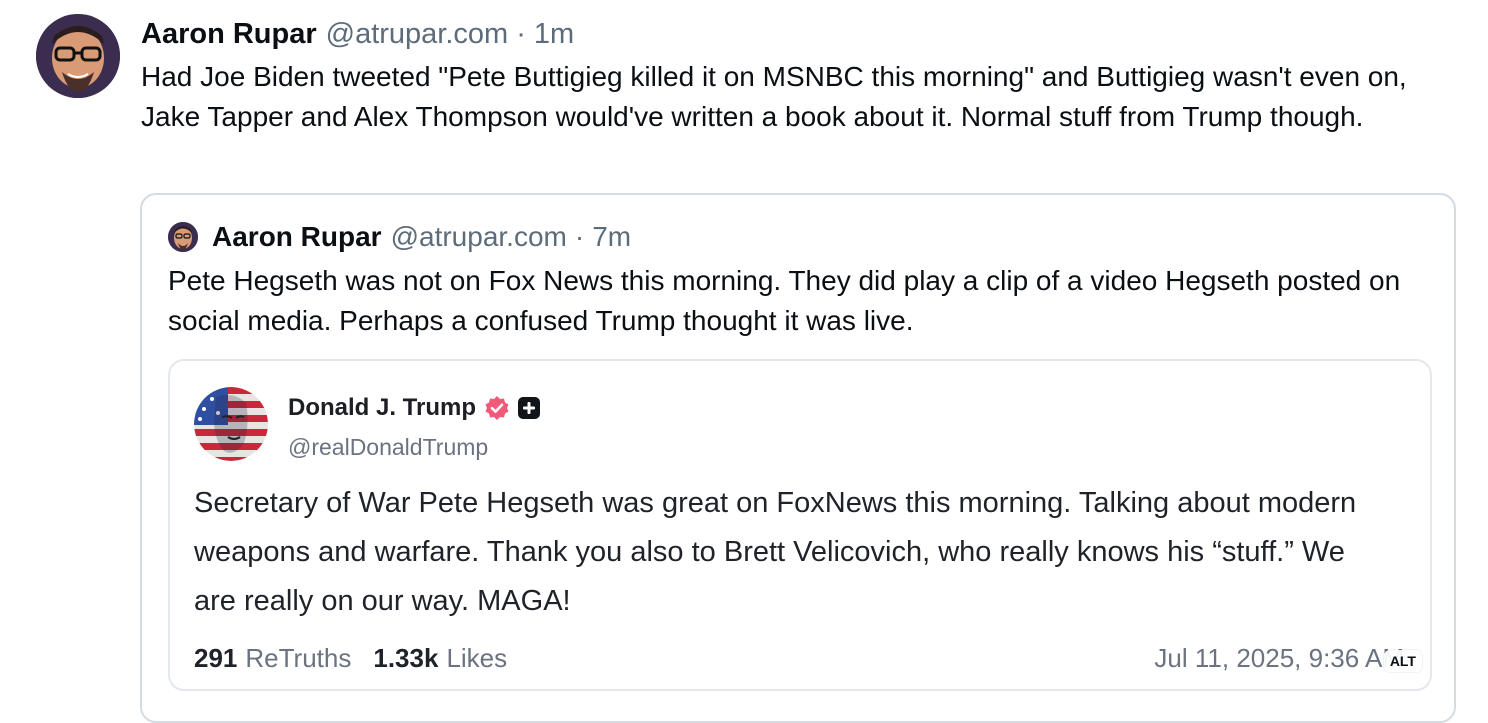 This screenshot has width=1488, height=723. I want to click on quoted-post-timestamp: 7m, so click(611, 237).